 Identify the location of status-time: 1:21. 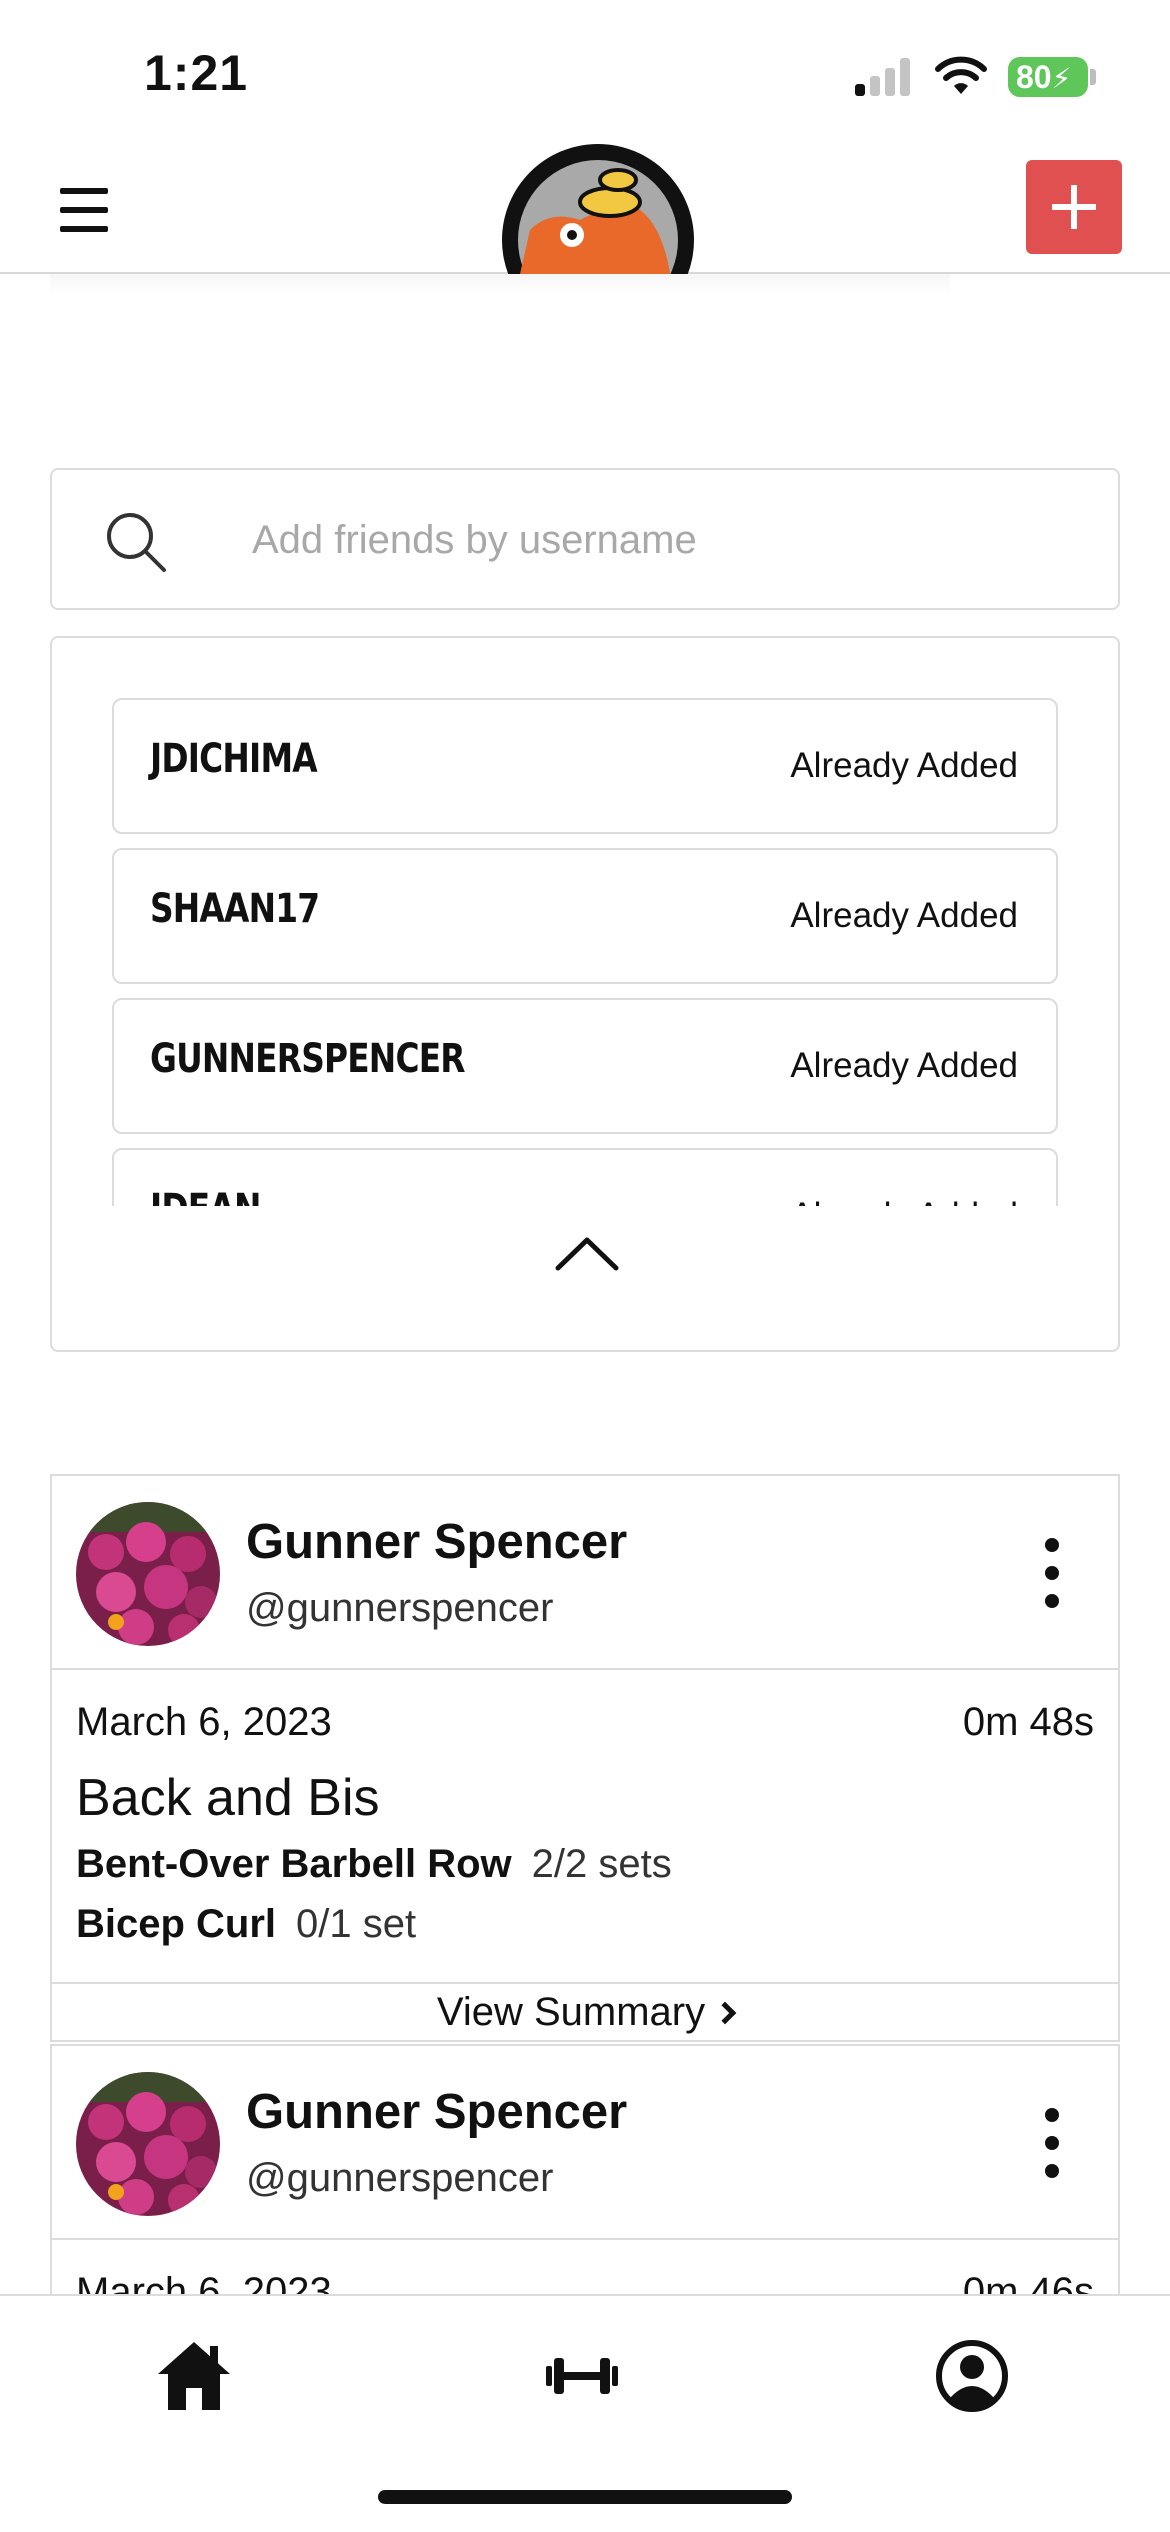
(196, 73).